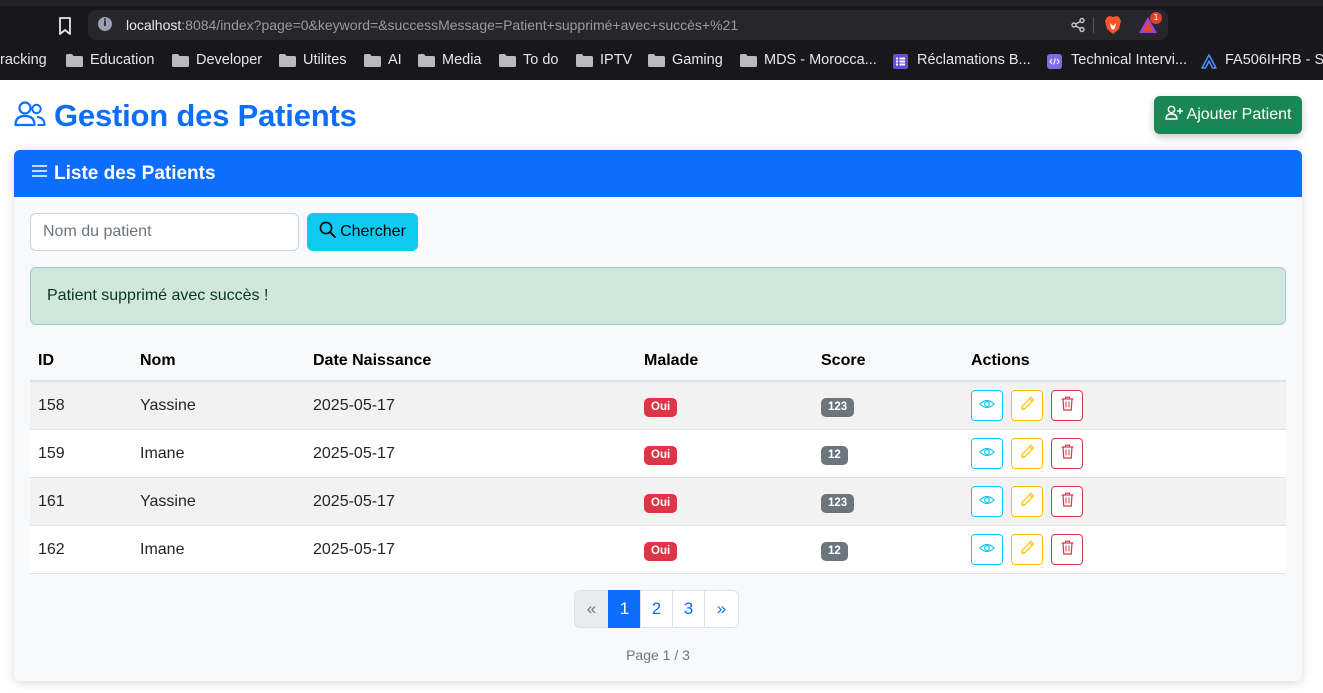 The image size is (1323, 693). What do you see at coordinates (624, 609) in the screenshot?
I see `pagination-page-1: 1` at bounding box center [624, 609].